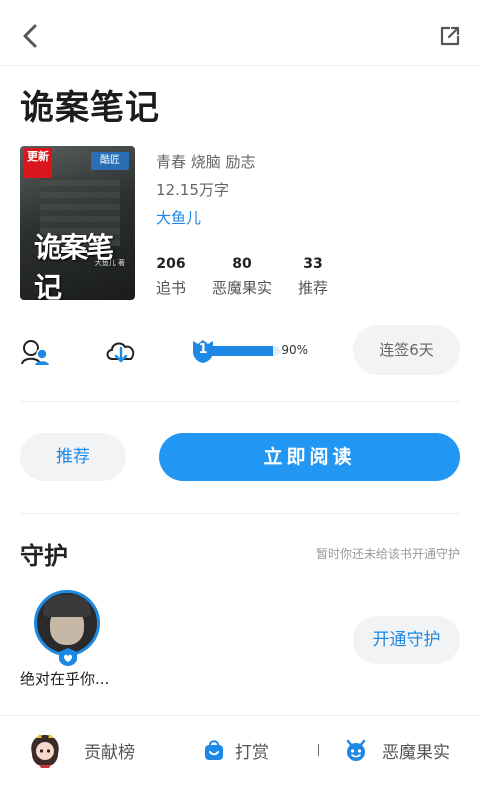 The image size is (480, 800). Describe the element at coordinates (192, 190) in the screenshot. I see `book-word-count: 12.15万字` at that location.